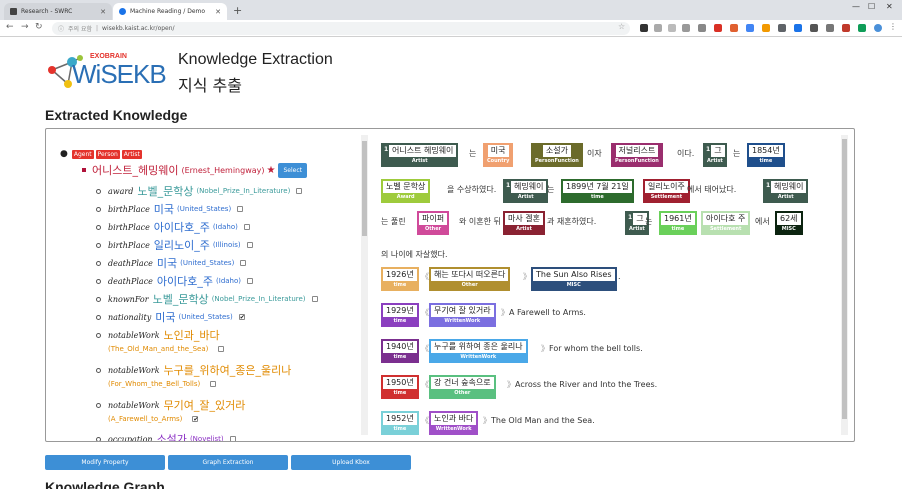  I want to click on entity-token: 1929년 time, so click(400, 315).